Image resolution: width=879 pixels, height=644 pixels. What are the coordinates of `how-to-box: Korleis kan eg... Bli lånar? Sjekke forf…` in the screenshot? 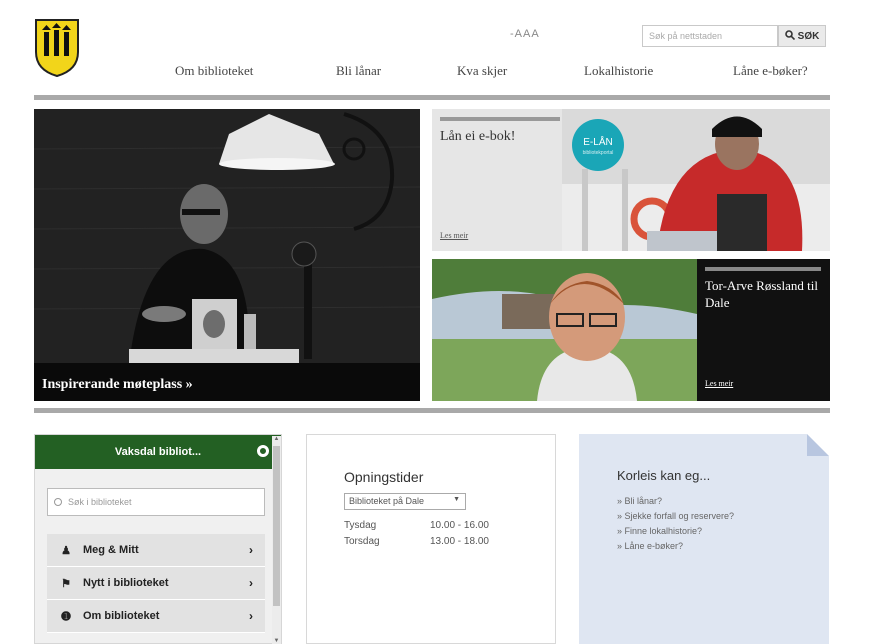 It's located at (704, 539).